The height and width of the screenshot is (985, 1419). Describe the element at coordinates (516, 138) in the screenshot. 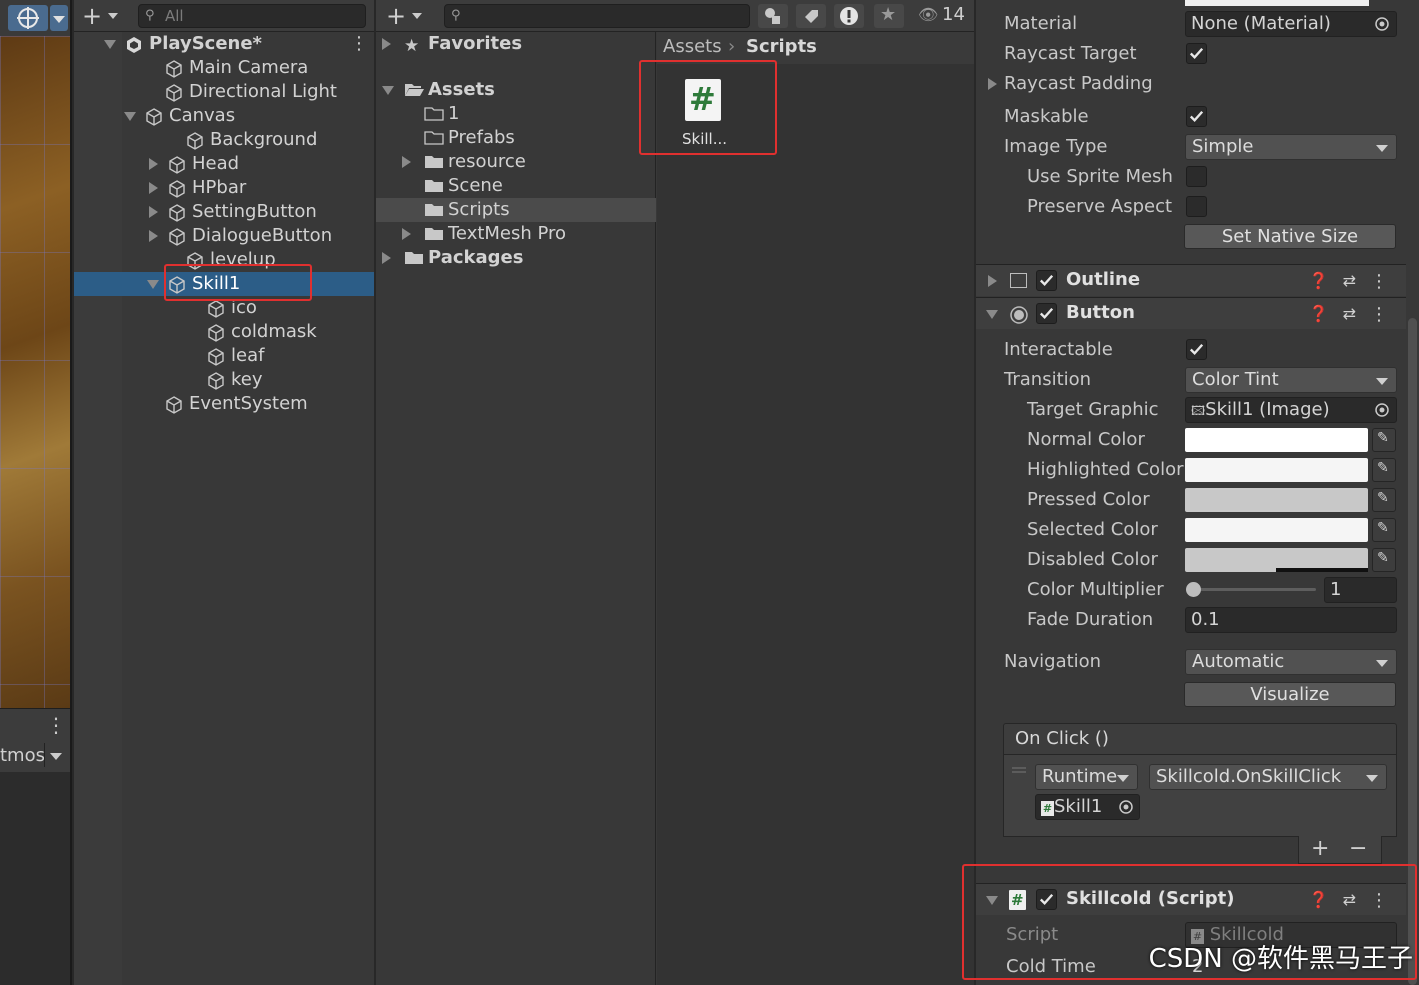

I see `project-tree-item: Prefabs` at that location.